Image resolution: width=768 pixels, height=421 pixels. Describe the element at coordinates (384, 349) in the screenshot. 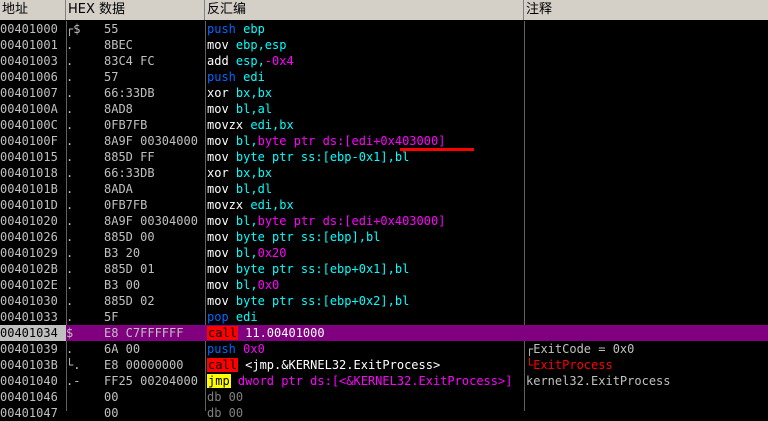

I see `disasm-row: 00401039. 6A 00 push 0x0 ┌ExitCode = 0x0` at that location.